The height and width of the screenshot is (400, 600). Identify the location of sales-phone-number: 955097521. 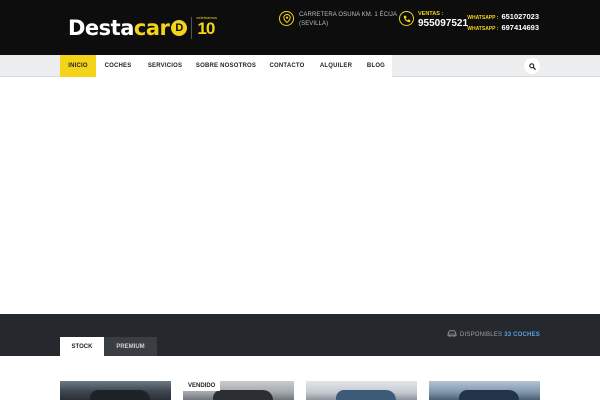
(443, 24).